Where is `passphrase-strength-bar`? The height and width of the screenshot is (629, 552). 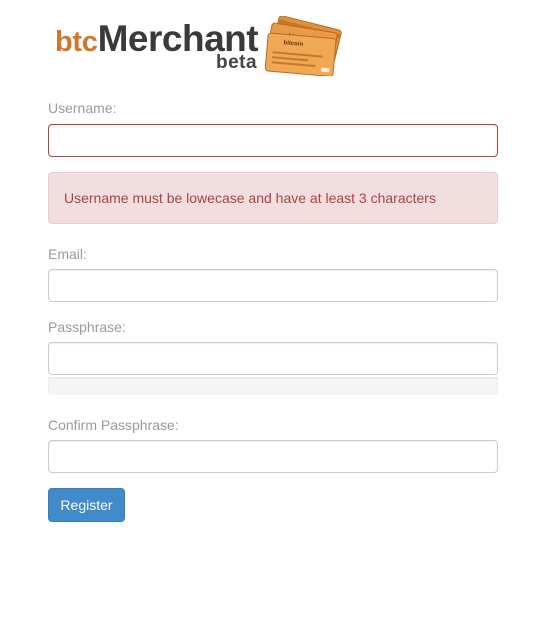 passphrase-strength-bar is located at coordinates (273, 386).